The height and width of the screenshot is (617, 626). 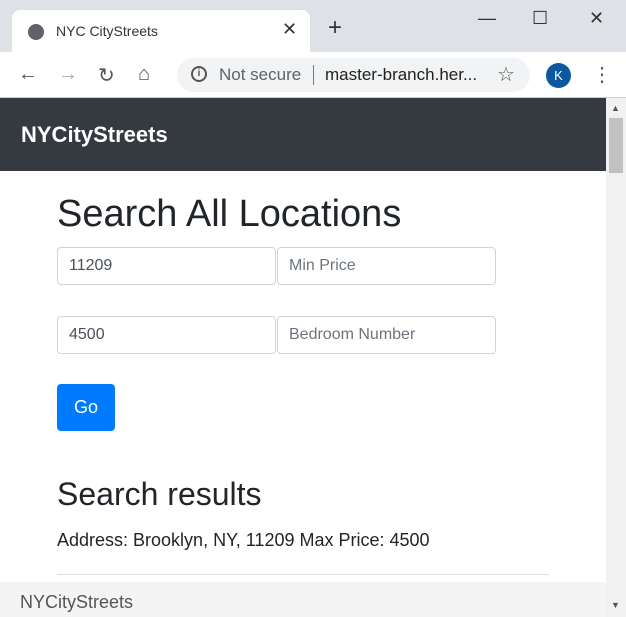 I want to click on maximize-icon: ☐, so click(x=540, y=18).